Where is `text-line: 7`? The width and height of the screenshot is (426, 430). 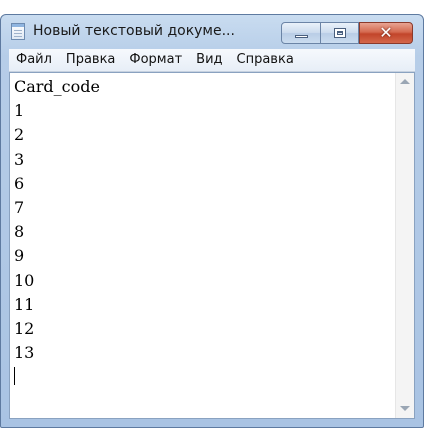
text-line: 7 is located at coordinates (19, 207).